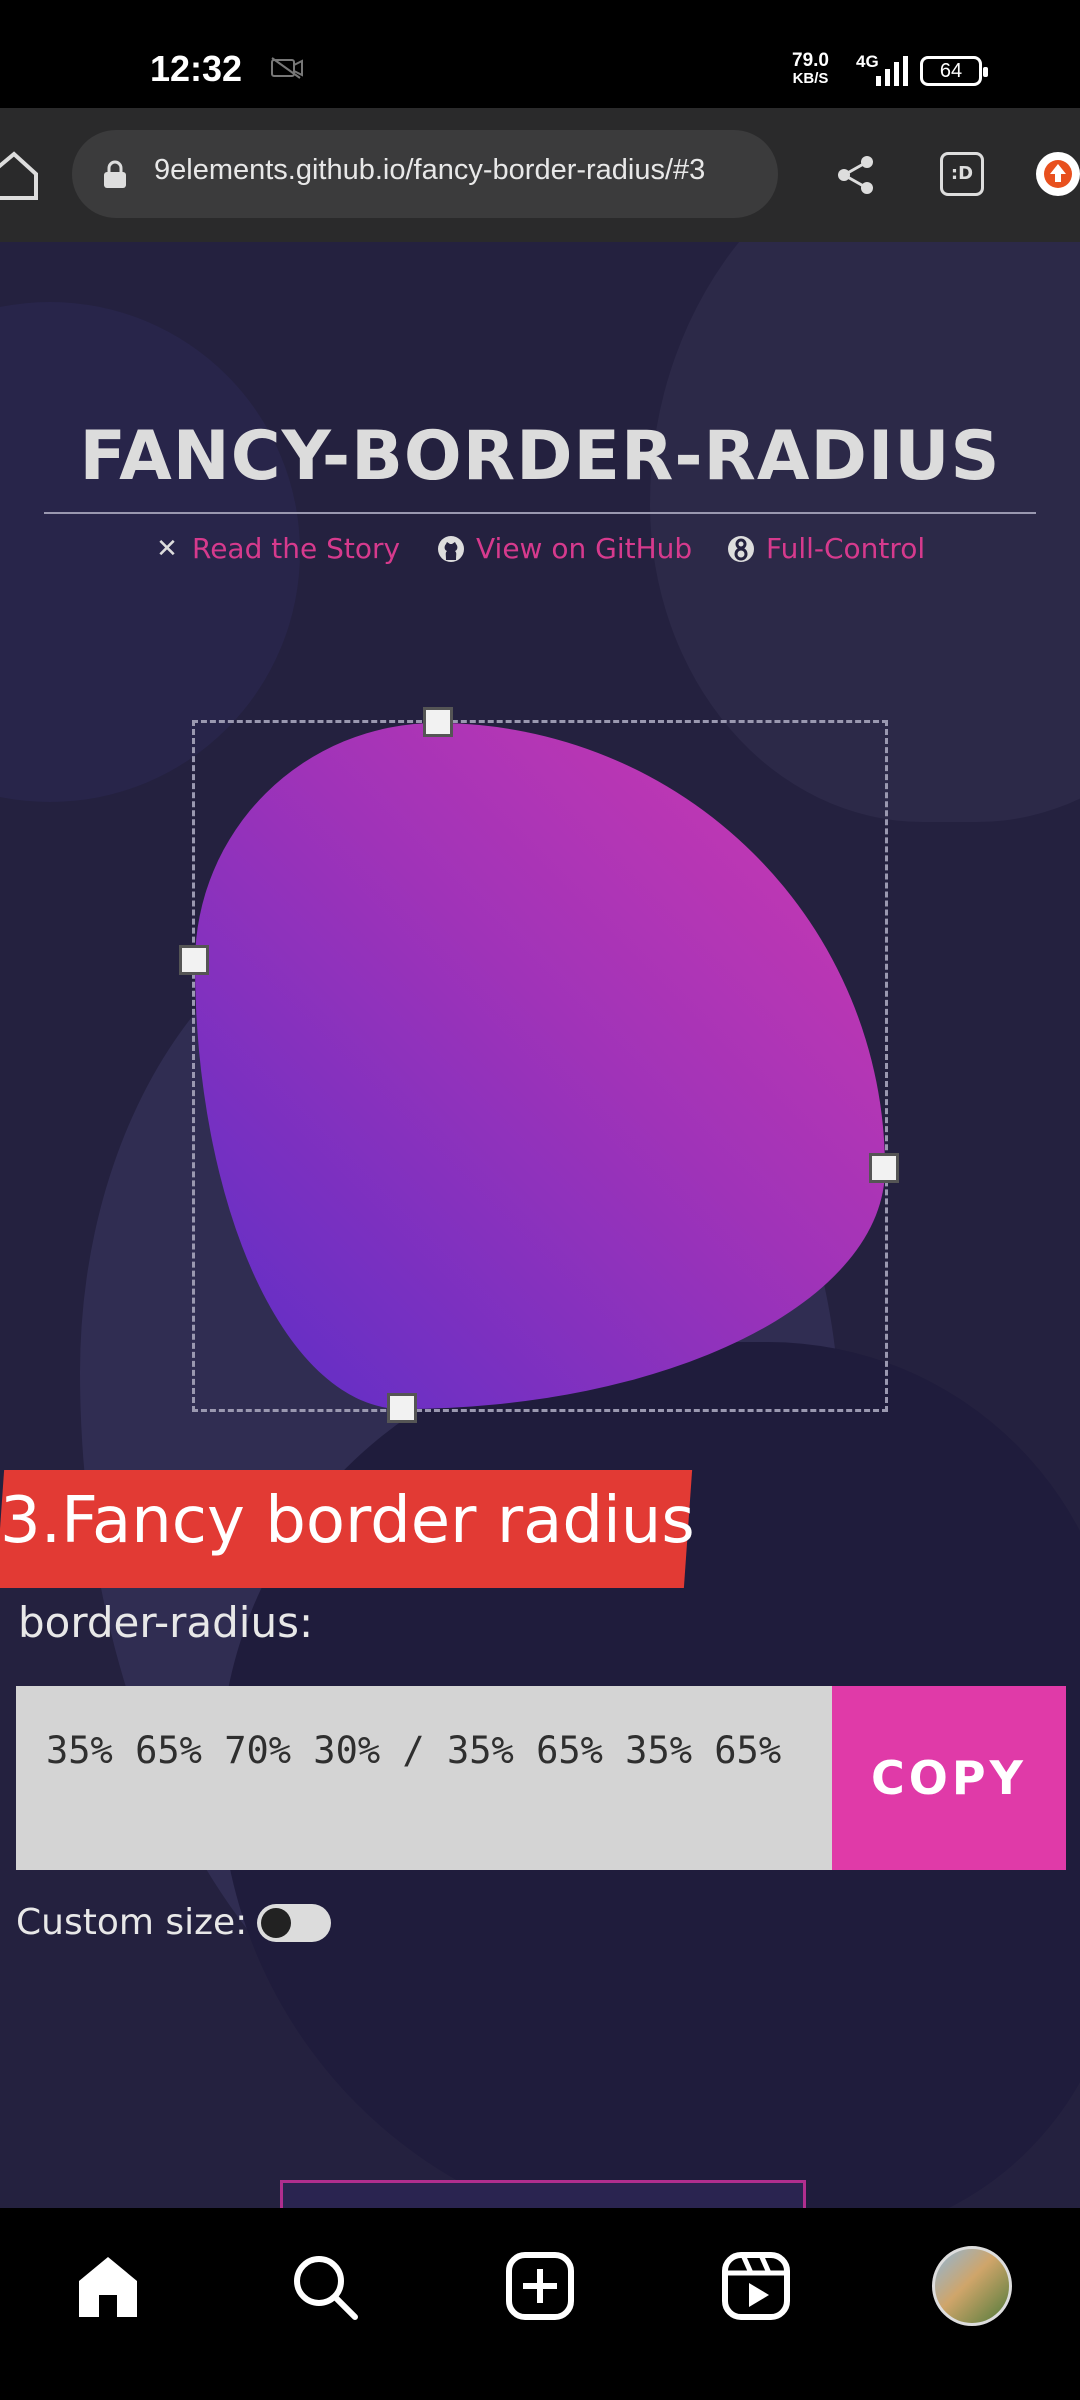 The height and width of the screenshot is (2400, 1080). Describe the element at coordinates (584, 548) in the screenshot. I see `github-label: View on GitHub` at that location.